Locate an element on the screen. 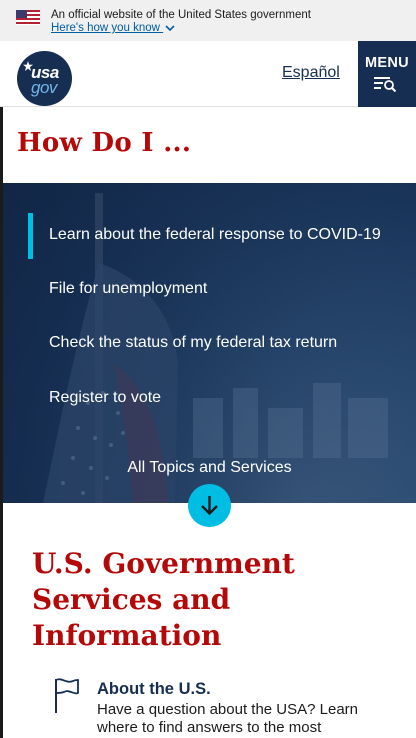 The image size is (416, 738). chevron-down-icon is located at coordinates (170, 28).